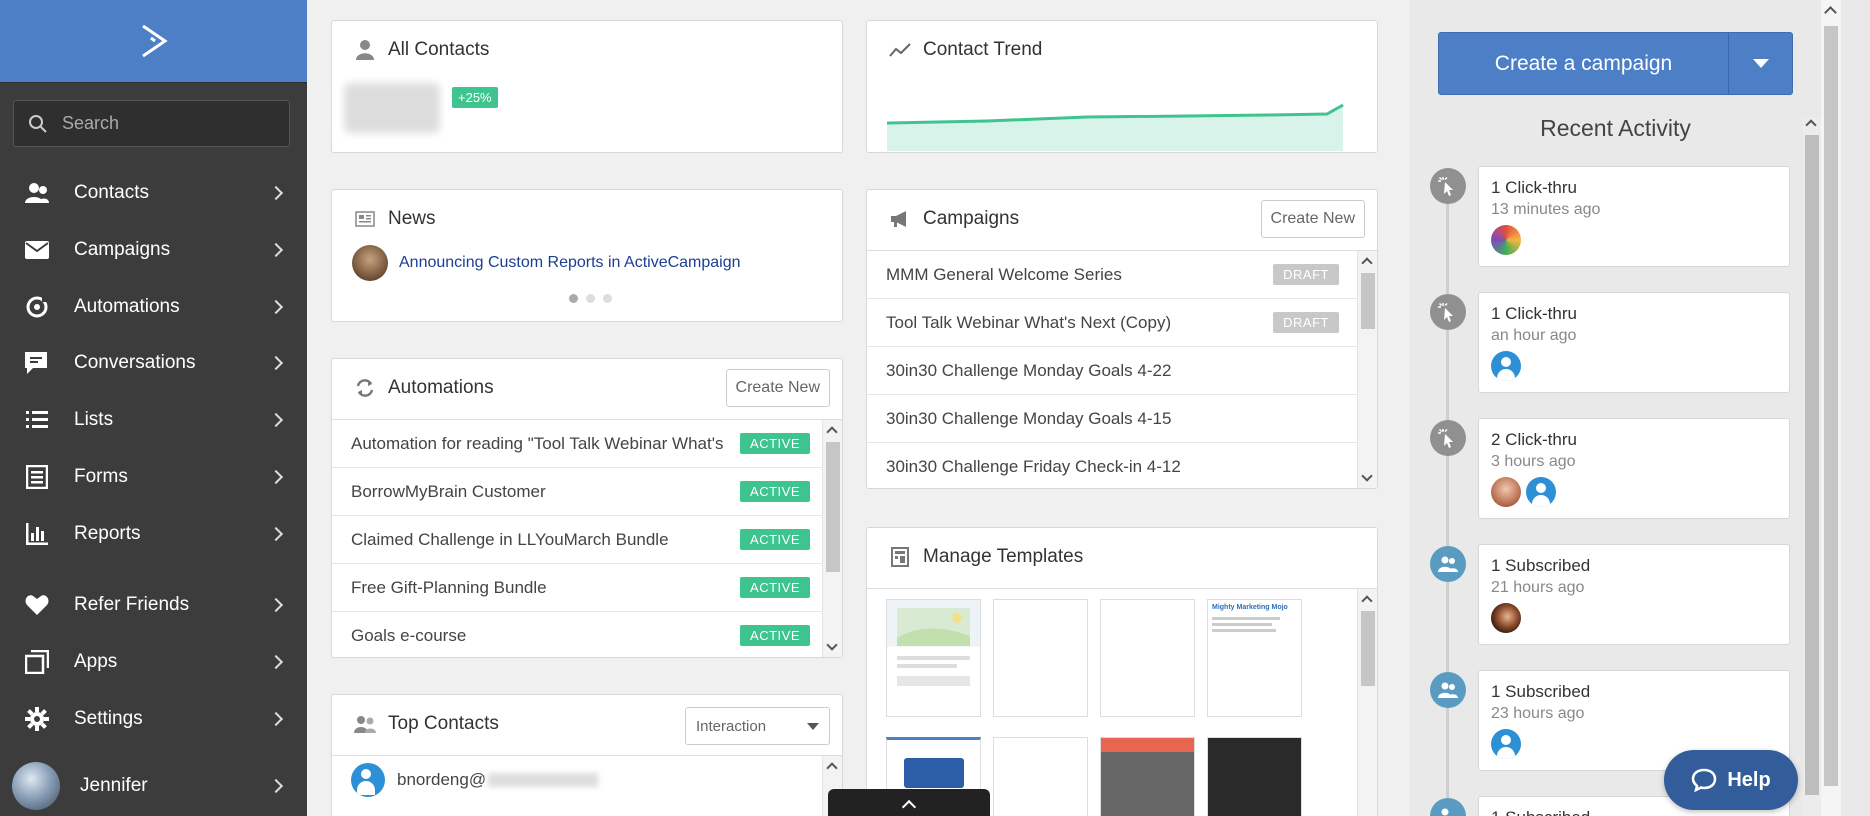 This screenshot has height=816, width=1870. I want to click on sidebar-item-automations: Automations, so click(153, 307).